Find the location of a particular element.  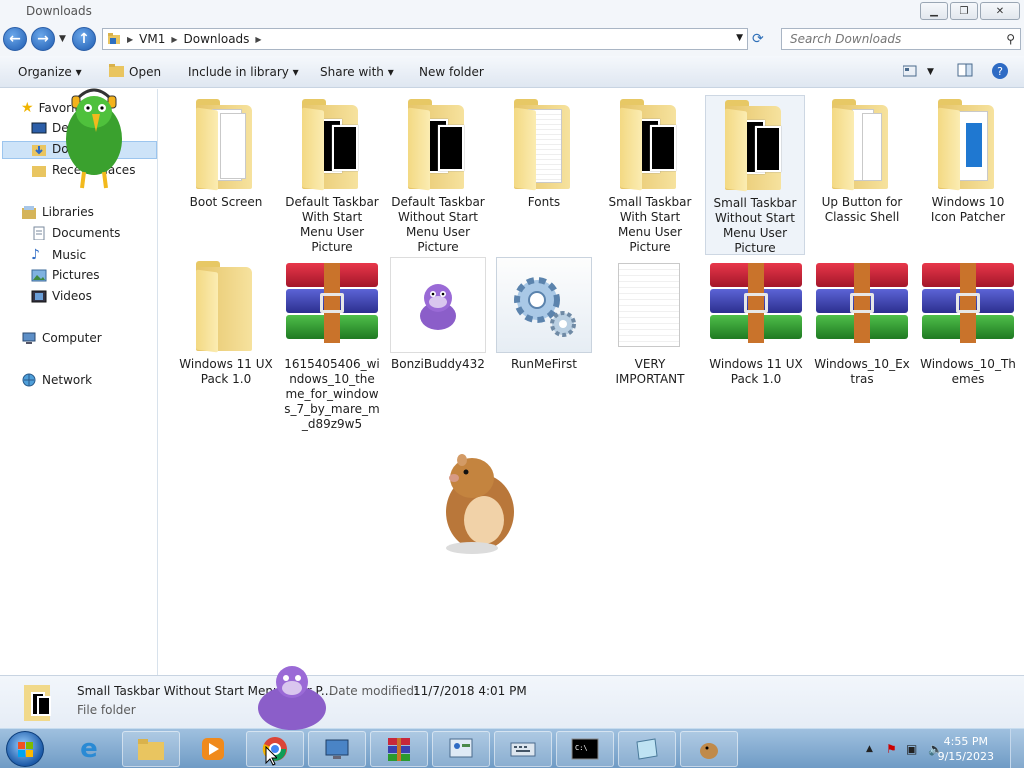

taskbar-remote-desktop is located at coordinates (337, 749).